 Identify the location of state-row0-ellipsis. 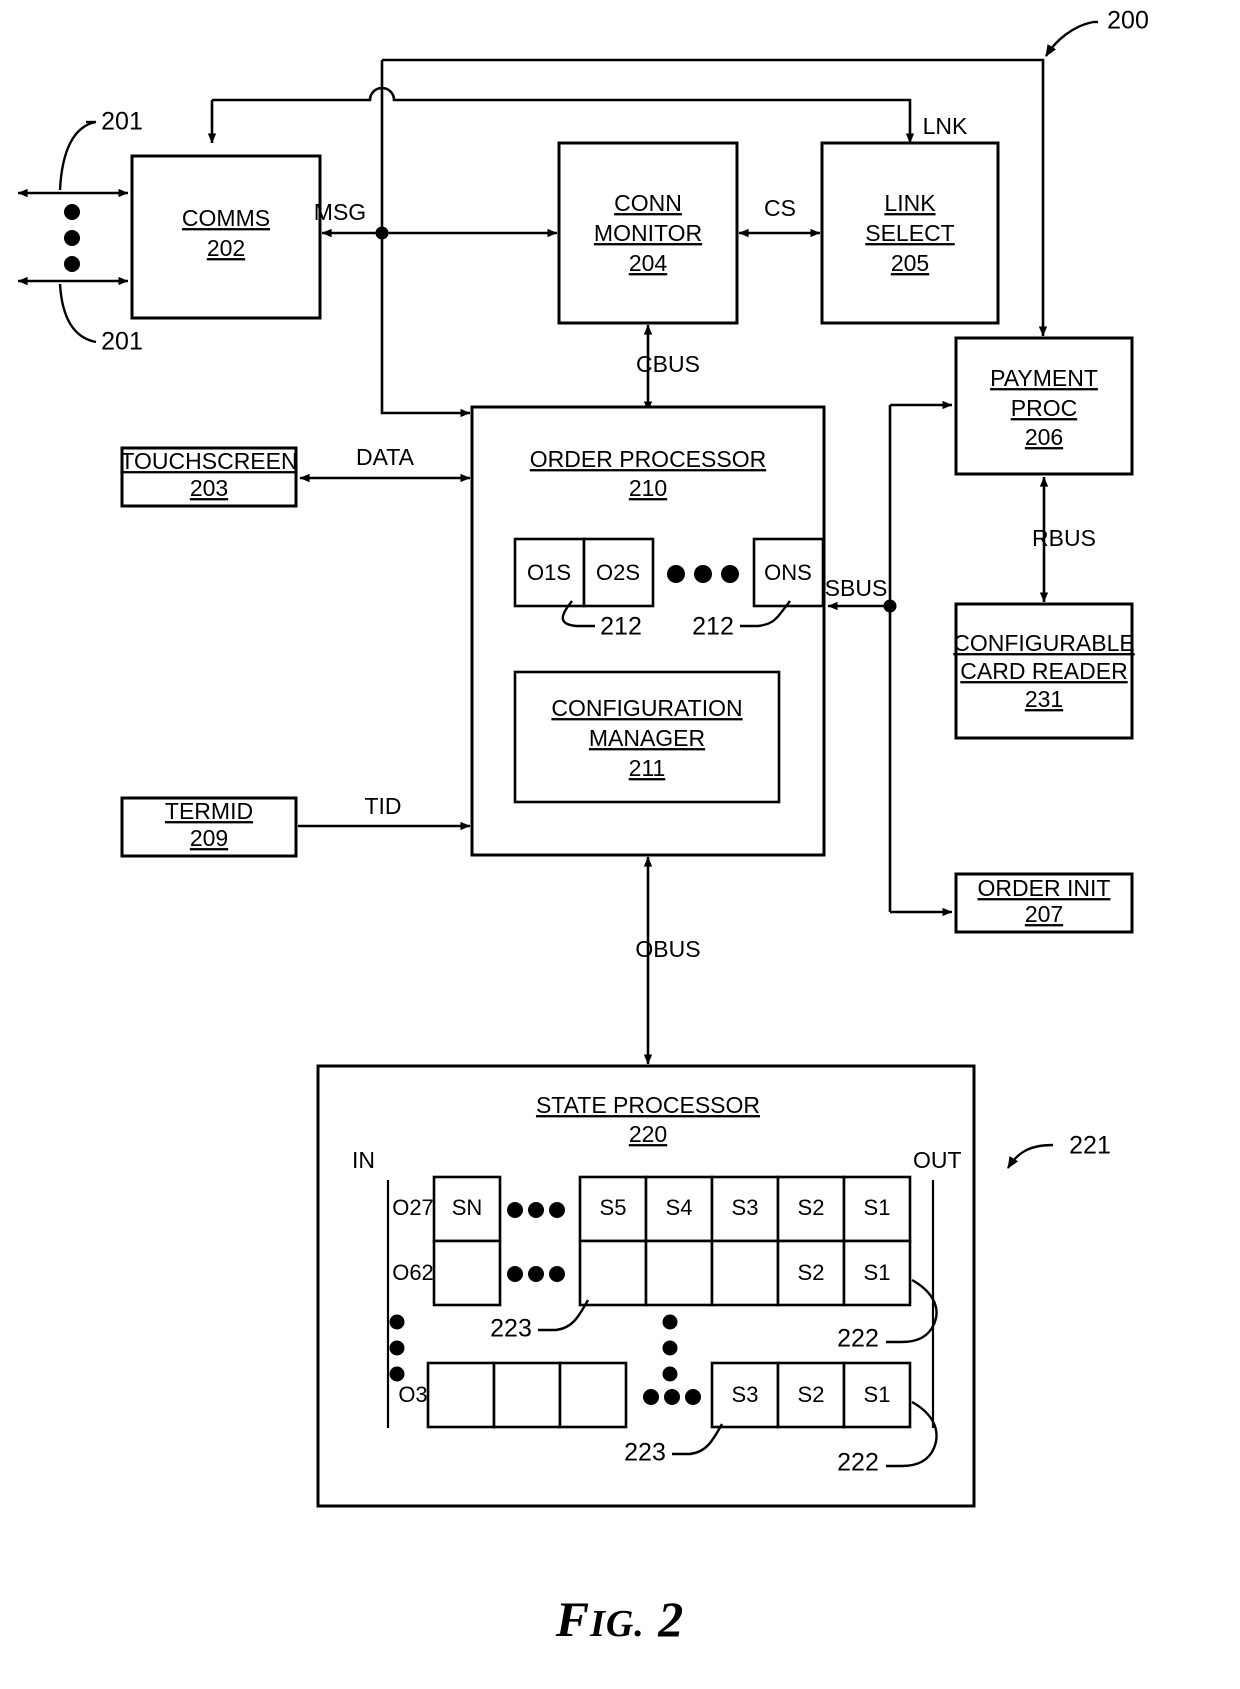
(536, 1210).